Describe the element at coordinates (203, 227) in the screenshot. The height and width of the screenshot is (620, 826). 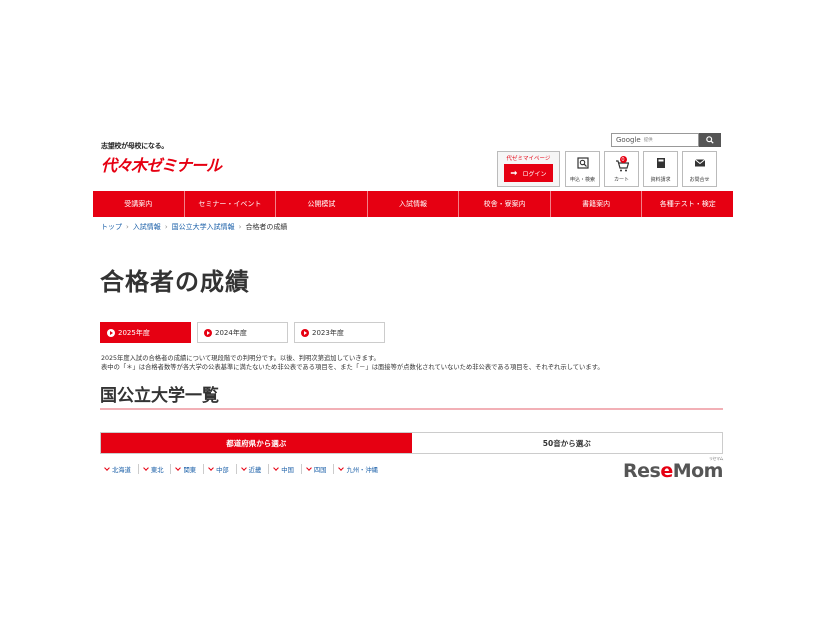
I see `breadcrumb-link: 国公立大学入試情報` at that location.